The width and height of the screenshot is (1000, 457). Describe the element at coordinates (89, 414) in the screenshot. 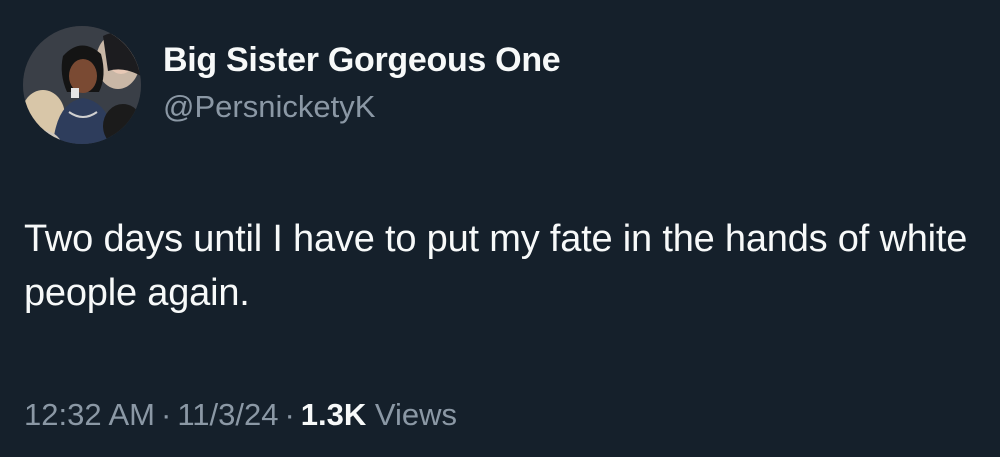

I see `tweet-time: 12:32 AM` at that location.